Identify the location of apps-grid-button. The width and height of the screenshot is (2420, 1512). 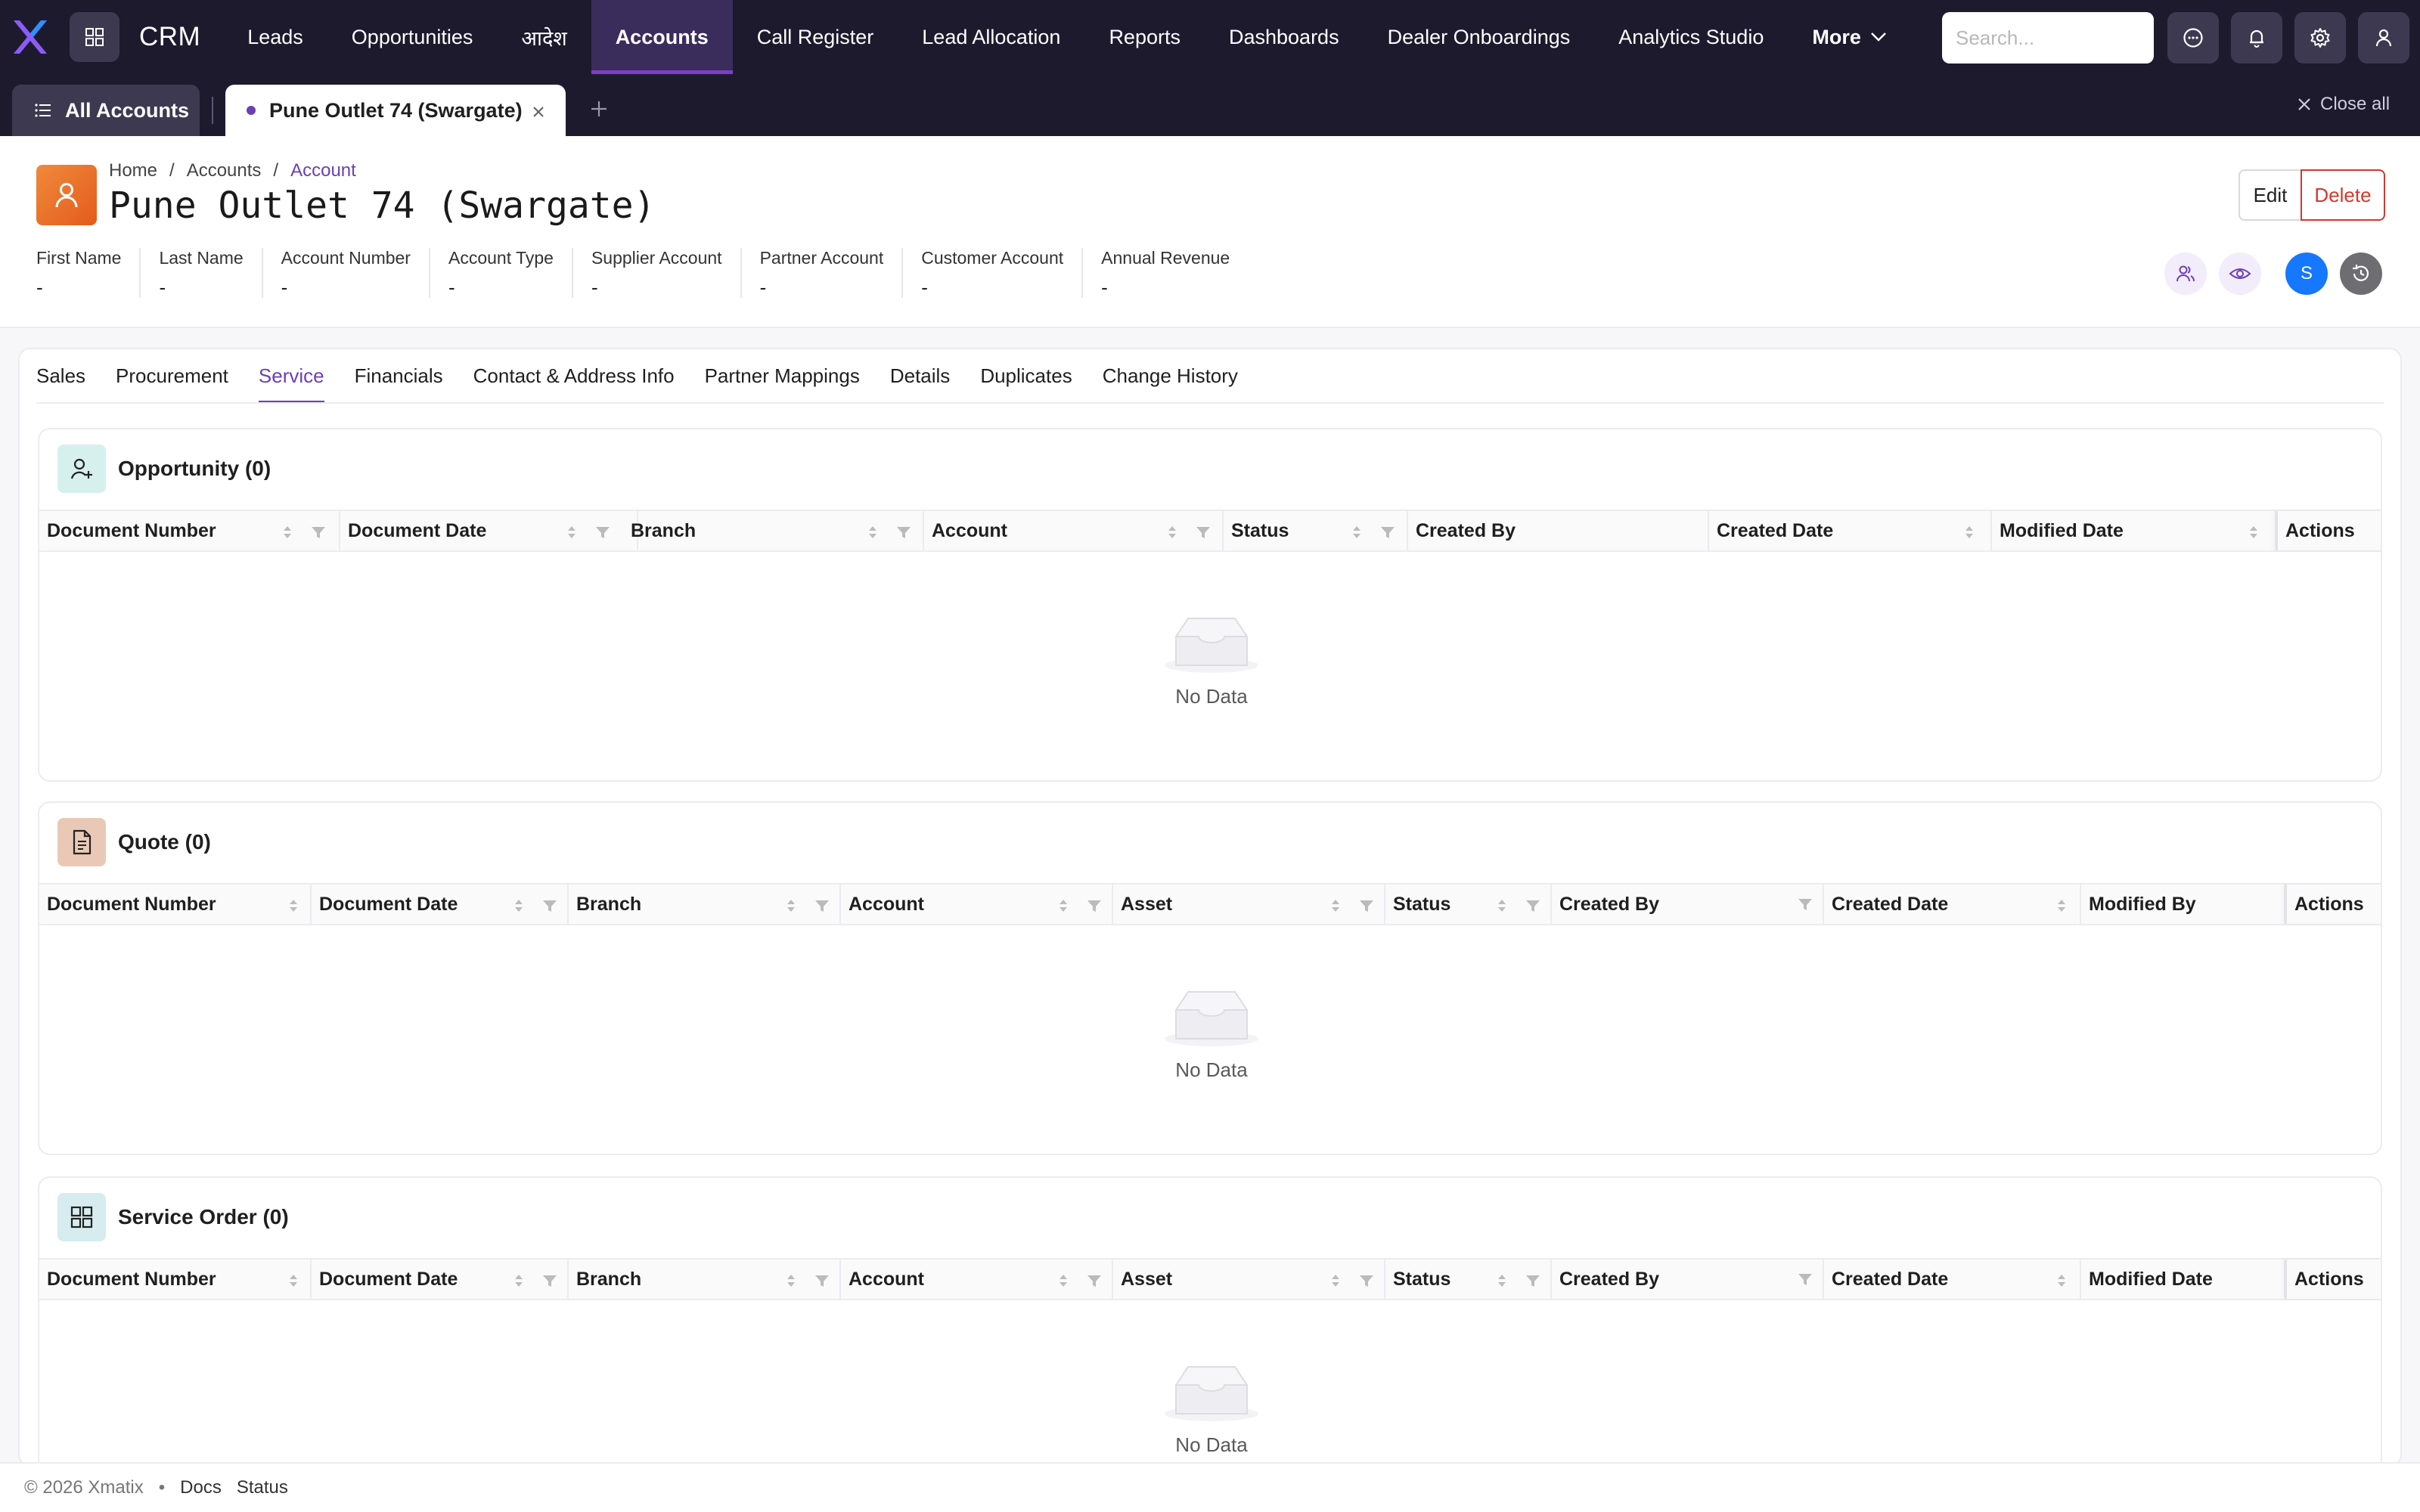
(94, 37).